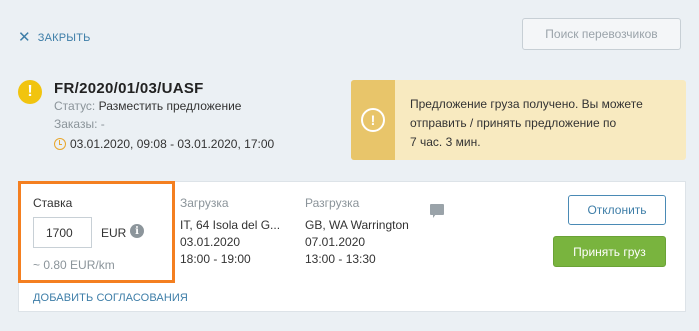  I want to click on warning-icon: !, so click(30, 92).